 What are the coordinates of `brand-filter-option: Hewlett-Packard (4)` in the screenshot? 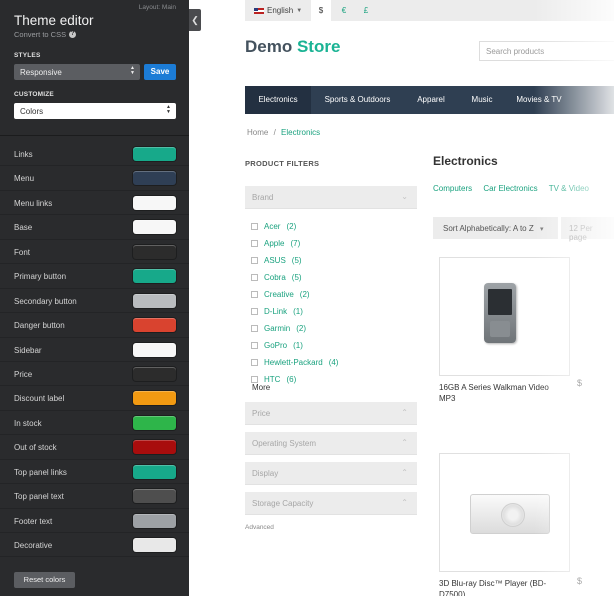 It's located at (294, 362).